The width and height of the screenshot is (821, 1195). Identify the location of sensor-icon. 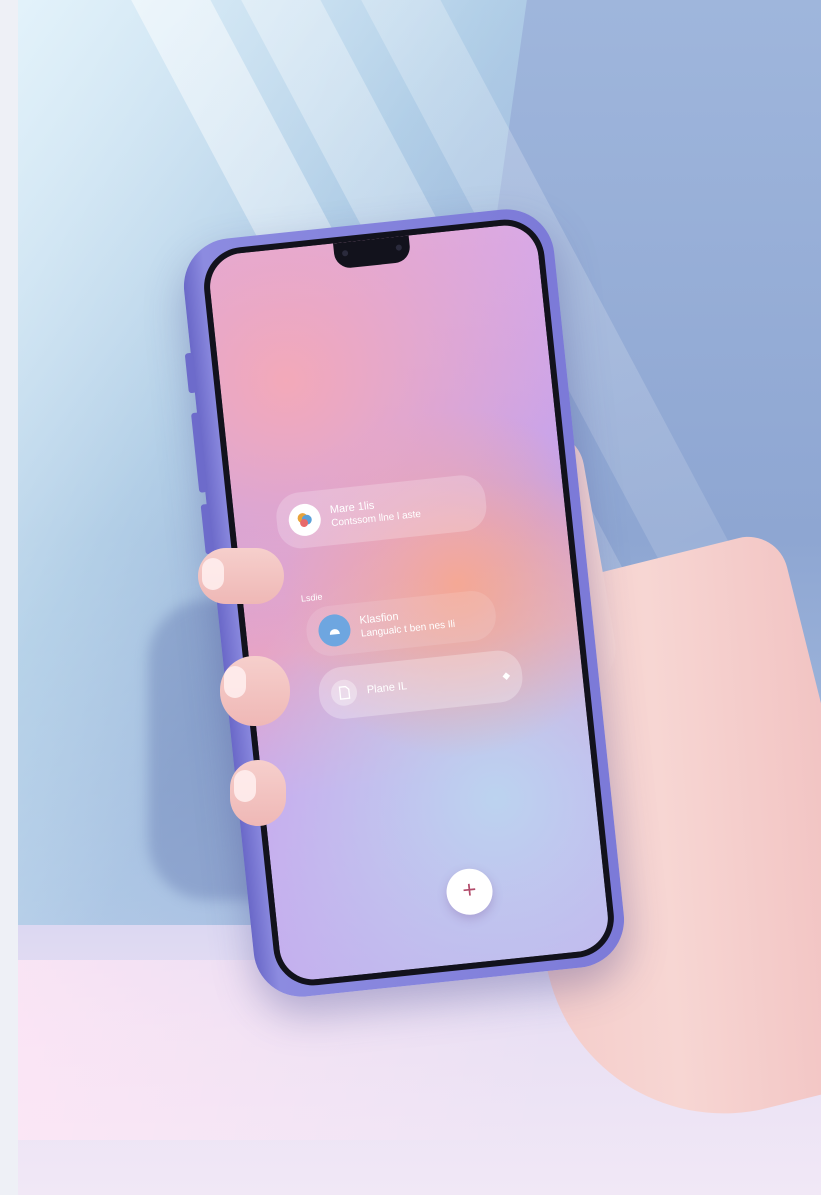
(345, 253).